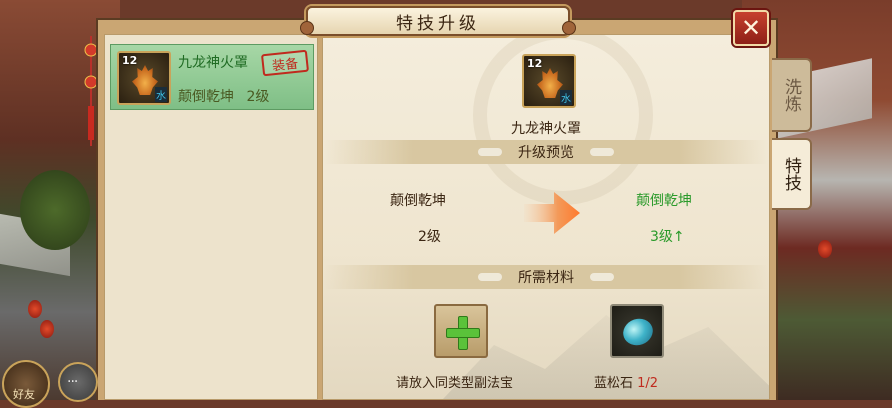  What do you see at coordinates (213, 63) in the screenshot?
I see `equipment-name: 九龙神火罩` at bounding box center [213, 63].